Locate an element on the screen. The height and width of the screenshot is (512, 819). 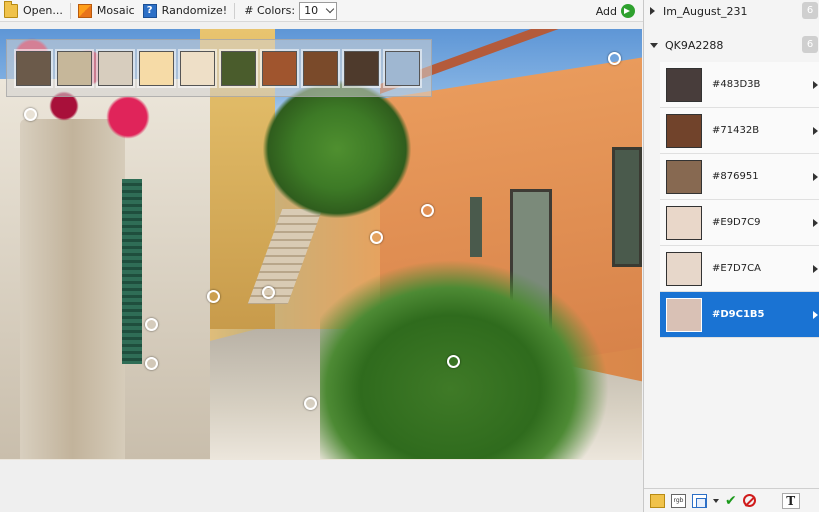
add-label: Add is located at coordinates (606, 11).